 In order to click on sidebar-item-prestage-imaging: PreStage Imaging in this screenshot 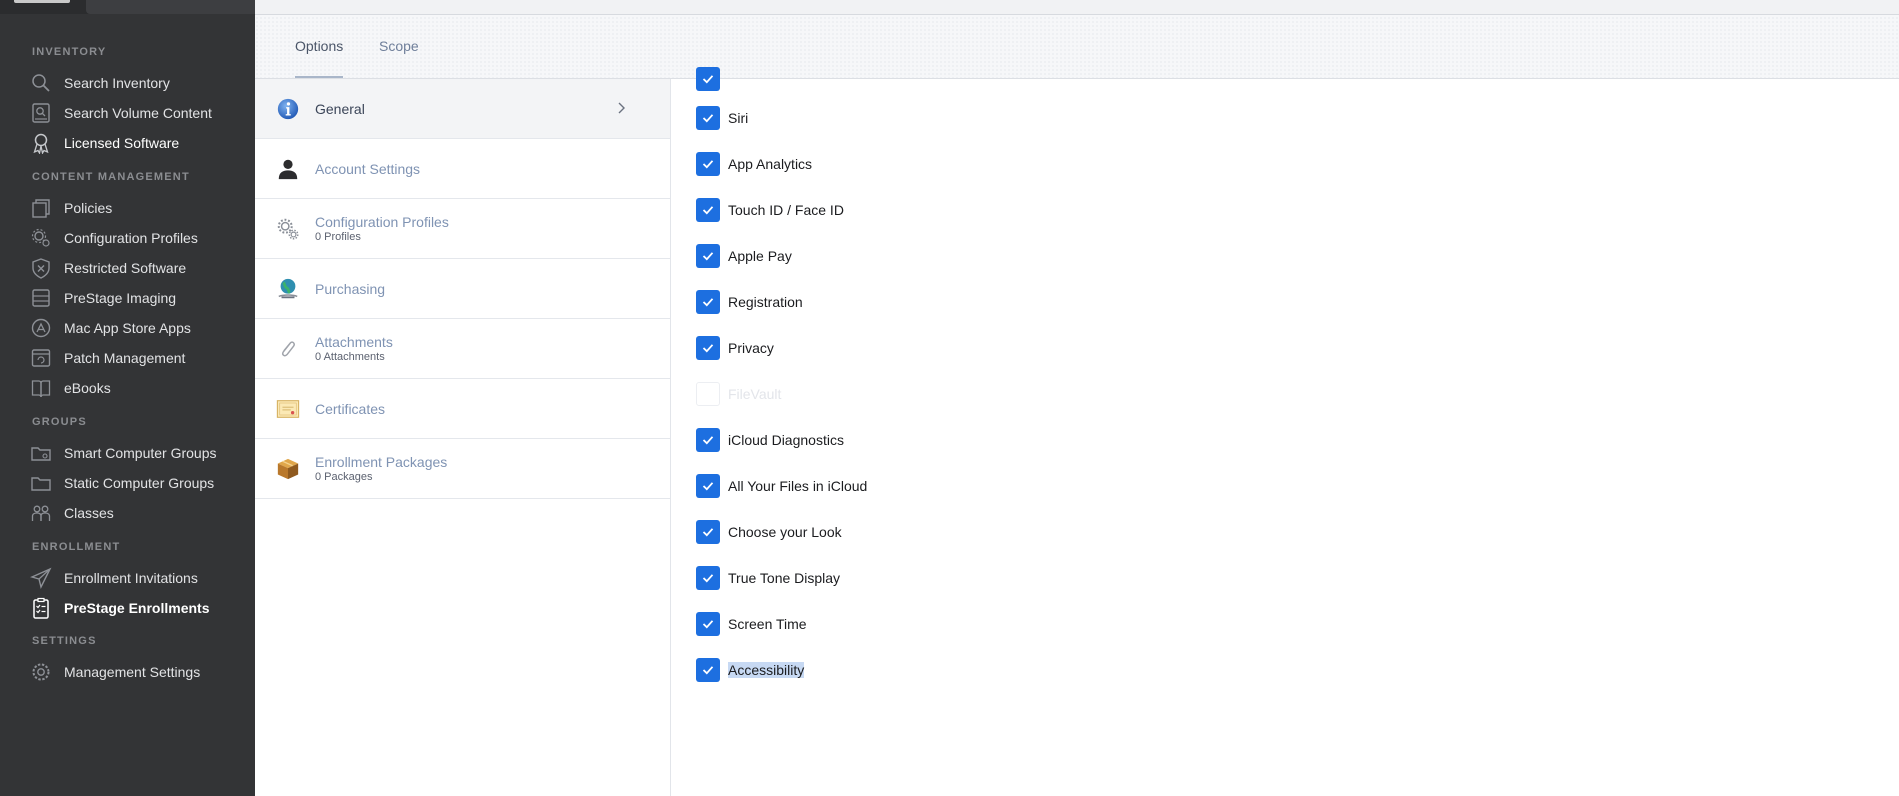, I will do `click(127, 298)`.